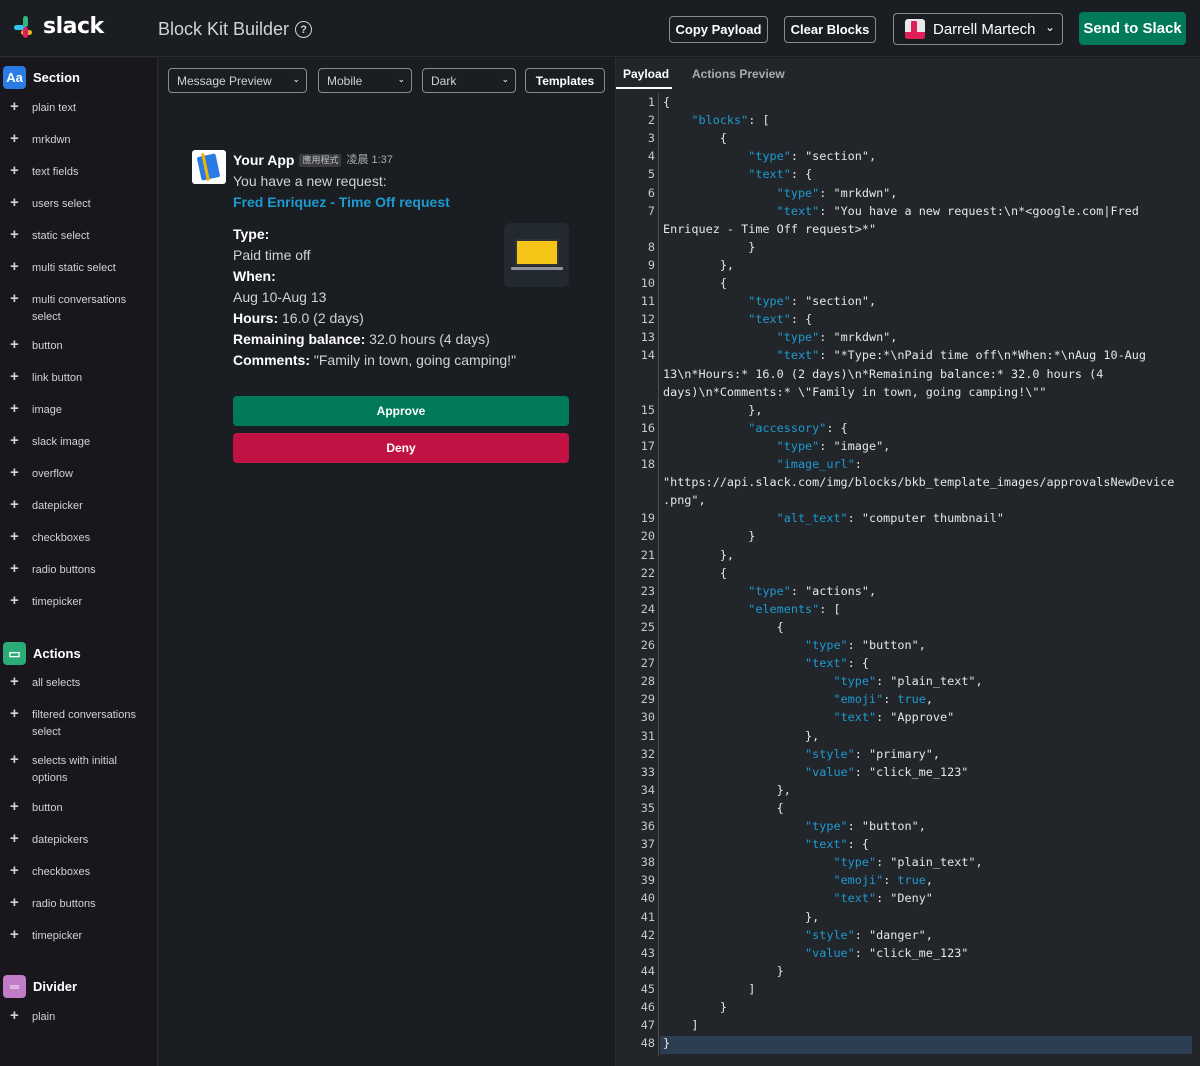 Image resolution: width=1200 pixels, height=1066 pixels. I want to click on sidebar-item-label: checkboxes, so click(61, 872).